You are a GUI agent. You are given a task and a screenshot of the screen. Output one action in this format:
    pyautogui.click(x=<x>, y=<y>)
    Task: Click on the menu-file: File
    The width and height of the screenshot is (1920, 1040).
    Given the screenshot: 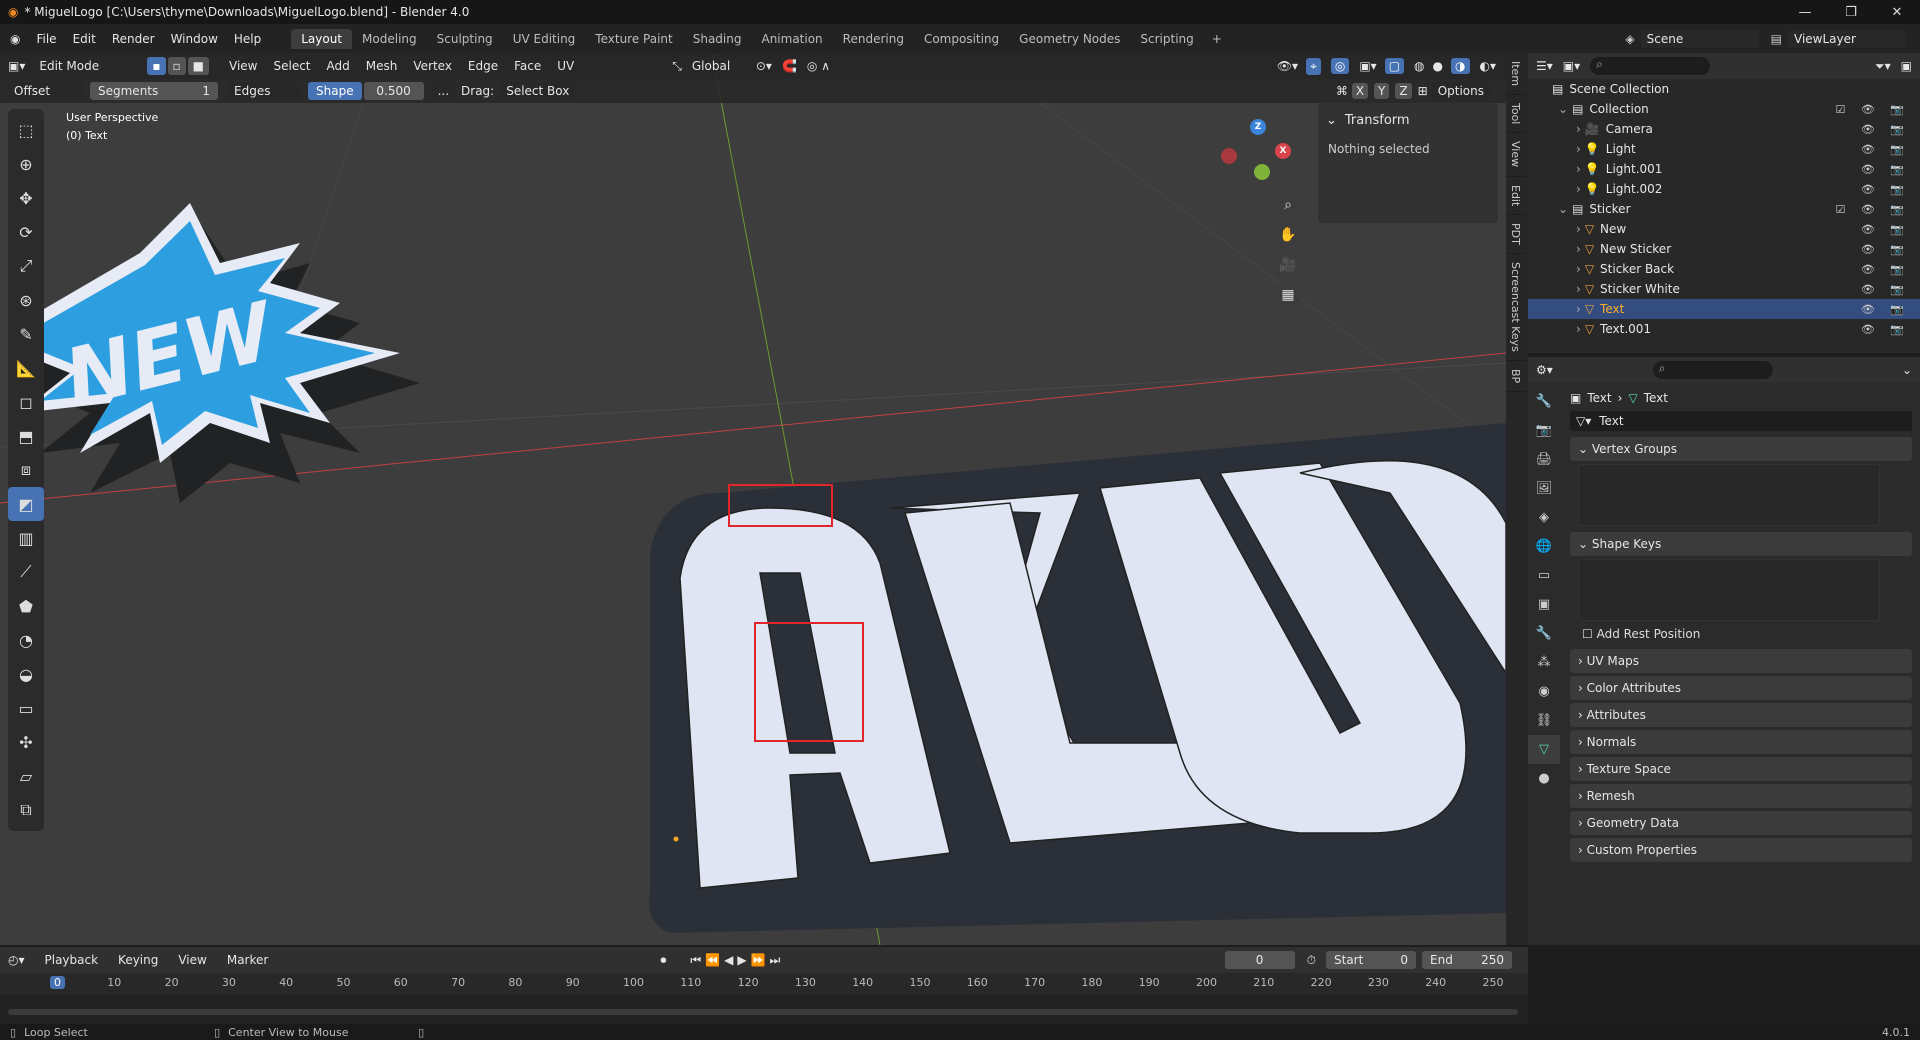 What is the action you would take?
    pyautogui.click(x=46, y=39)
    